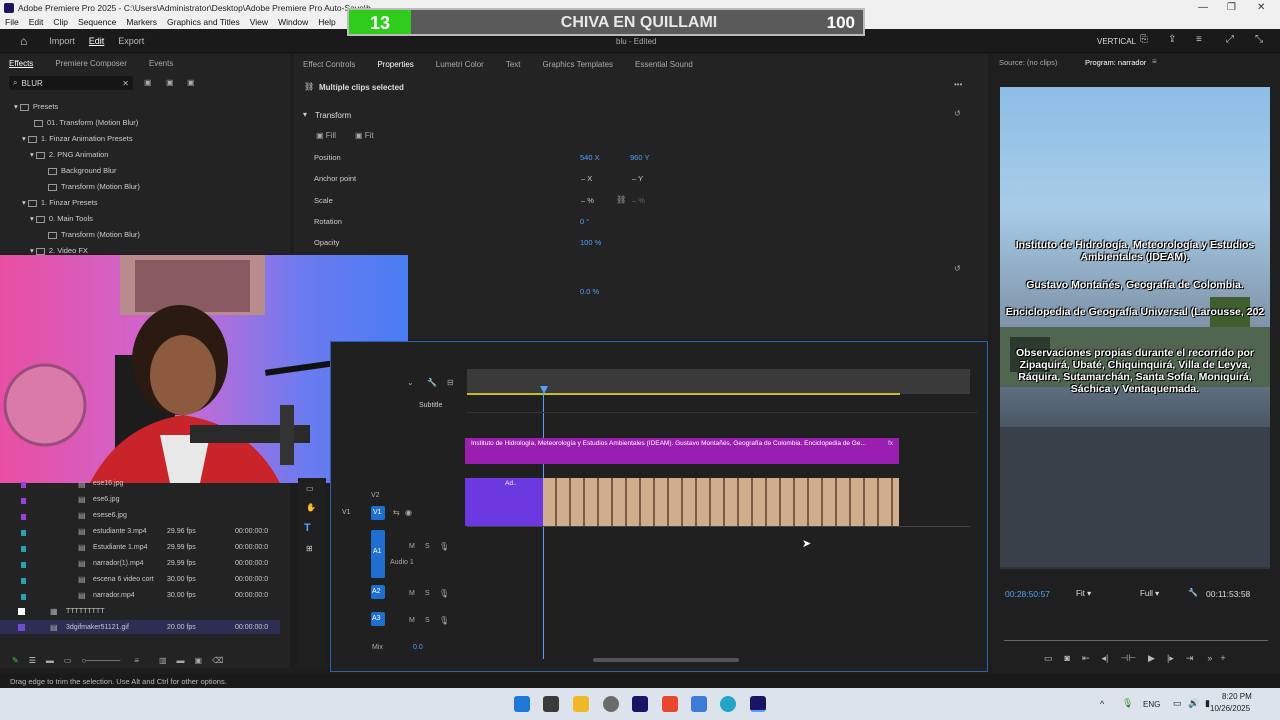 Image resolution: width=1280 pixels, height=720 pixels. Describe the element at coordinates (77, 138) in the screenshot. I see `tree-item: ▾ 1. Finzar Animation Presets` at that location.